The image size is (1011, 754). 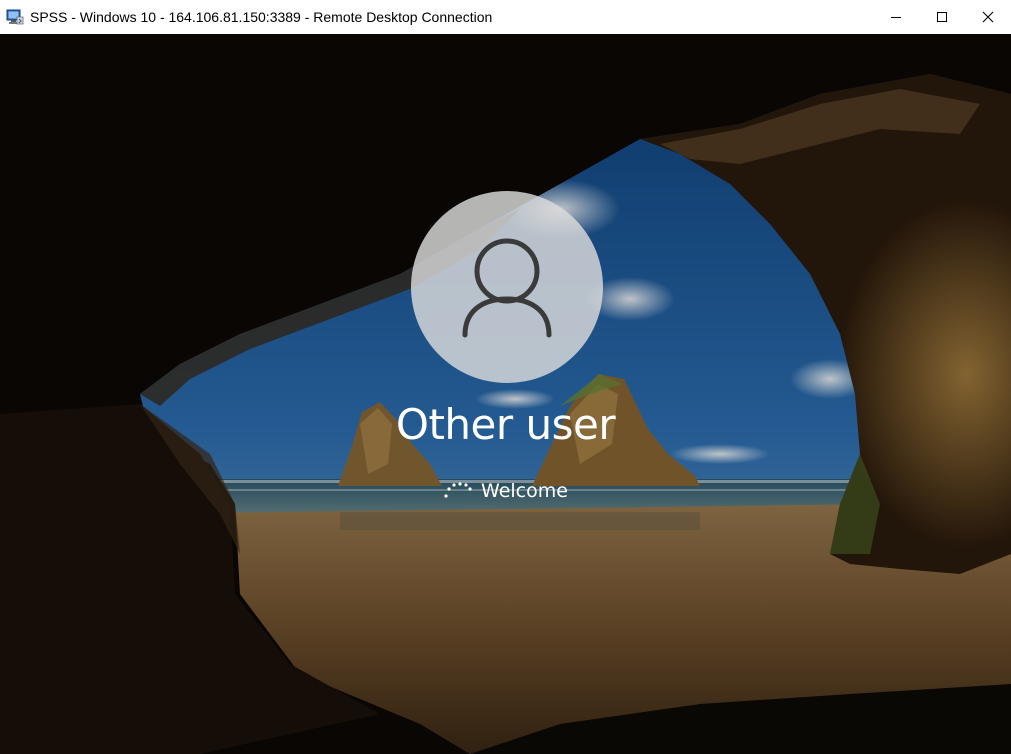 I want to click on window-controls, so click(x=942, y=17).